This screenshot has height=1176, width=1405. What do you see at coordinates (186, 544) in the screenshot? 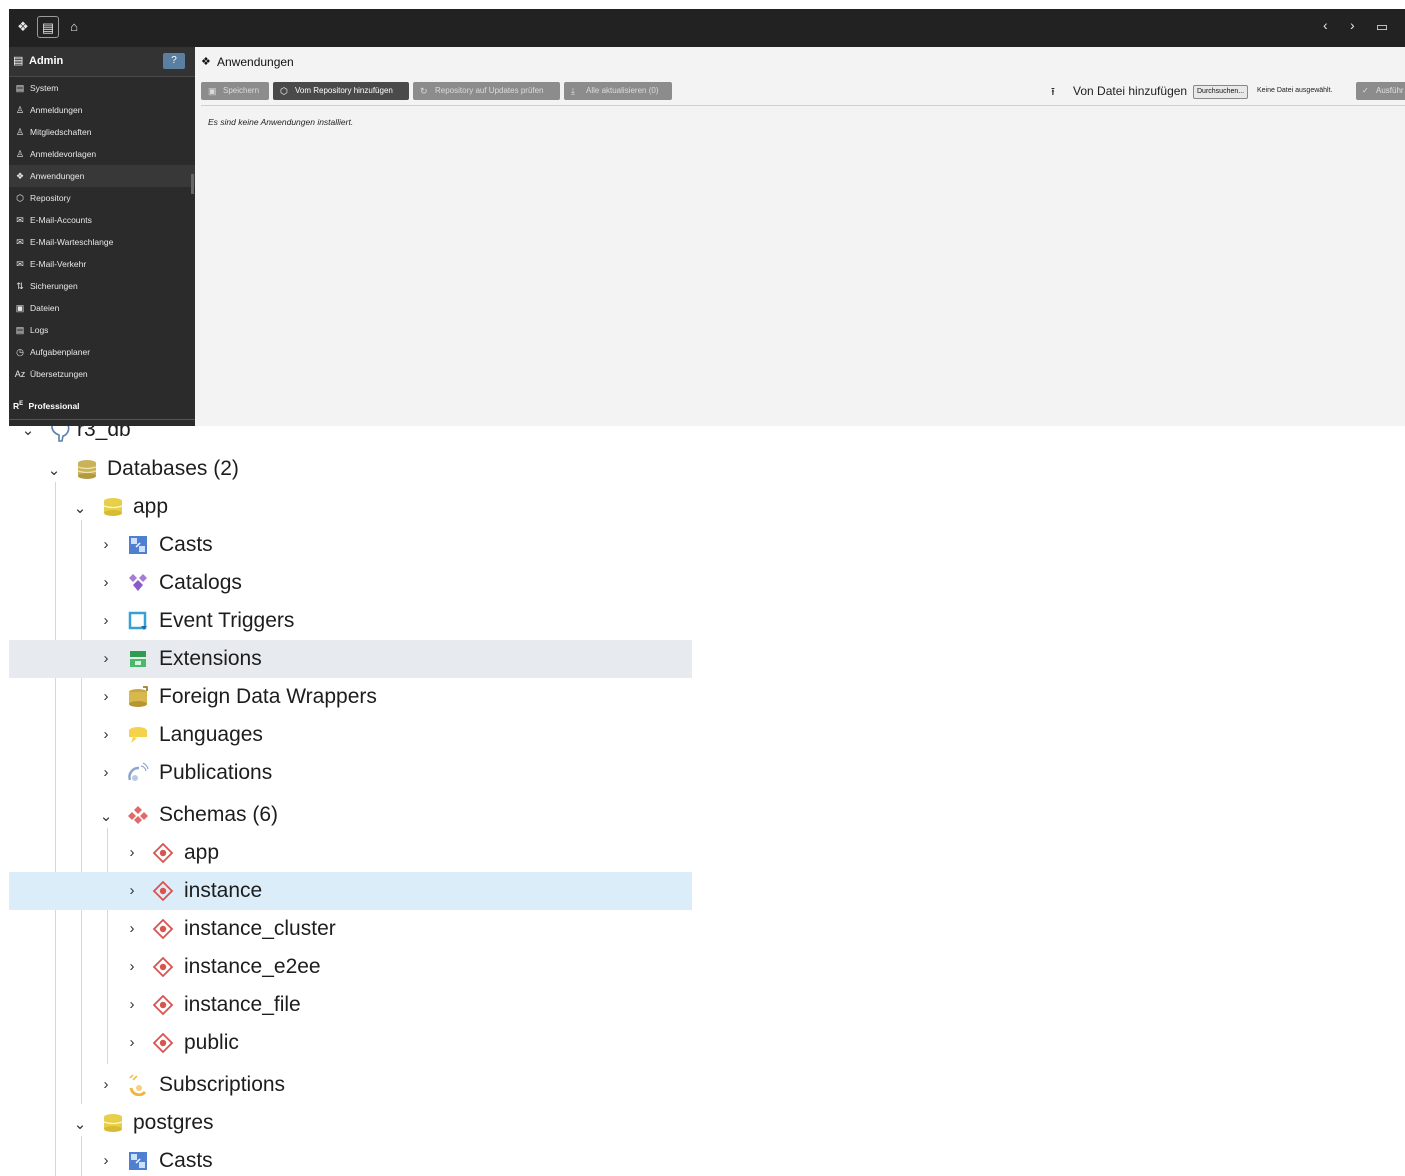
I see `tree-node-label: Casts` at bounding box center [186, 544].